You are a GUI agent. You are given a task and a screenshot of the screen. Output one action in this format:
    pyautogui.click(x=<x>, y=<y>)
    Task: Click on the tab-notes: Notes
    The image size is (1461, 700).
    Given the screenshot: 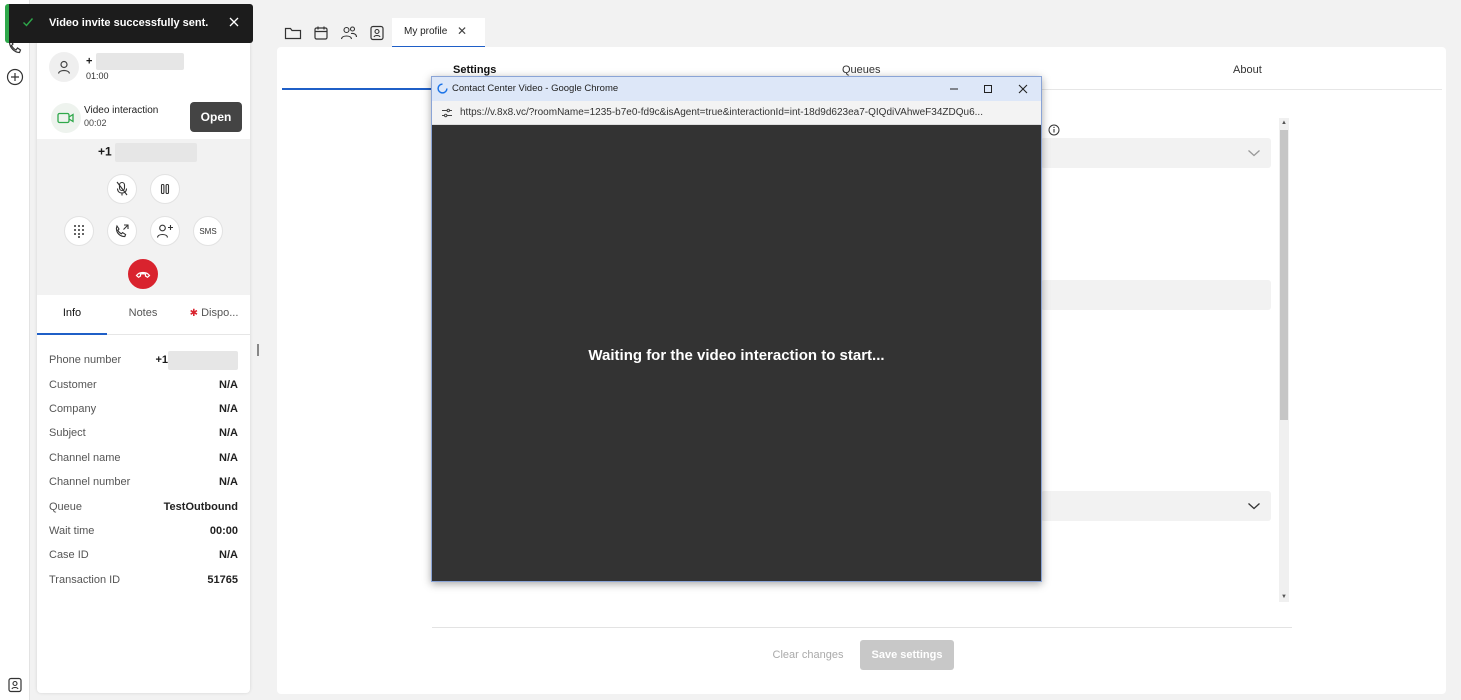 What is the action you would take?
    pyautogui.click(x=143, y=315)
    